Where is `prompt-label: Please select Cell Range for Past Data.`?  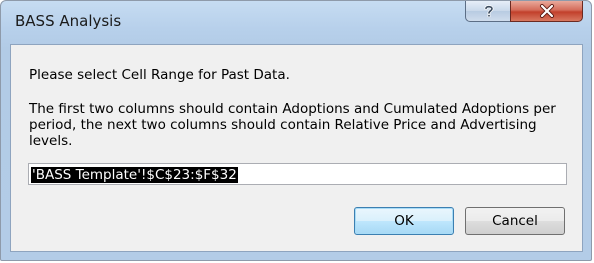
prompt-label: Please select Cell Range for Past Data. is located at coordinates (159, 75).